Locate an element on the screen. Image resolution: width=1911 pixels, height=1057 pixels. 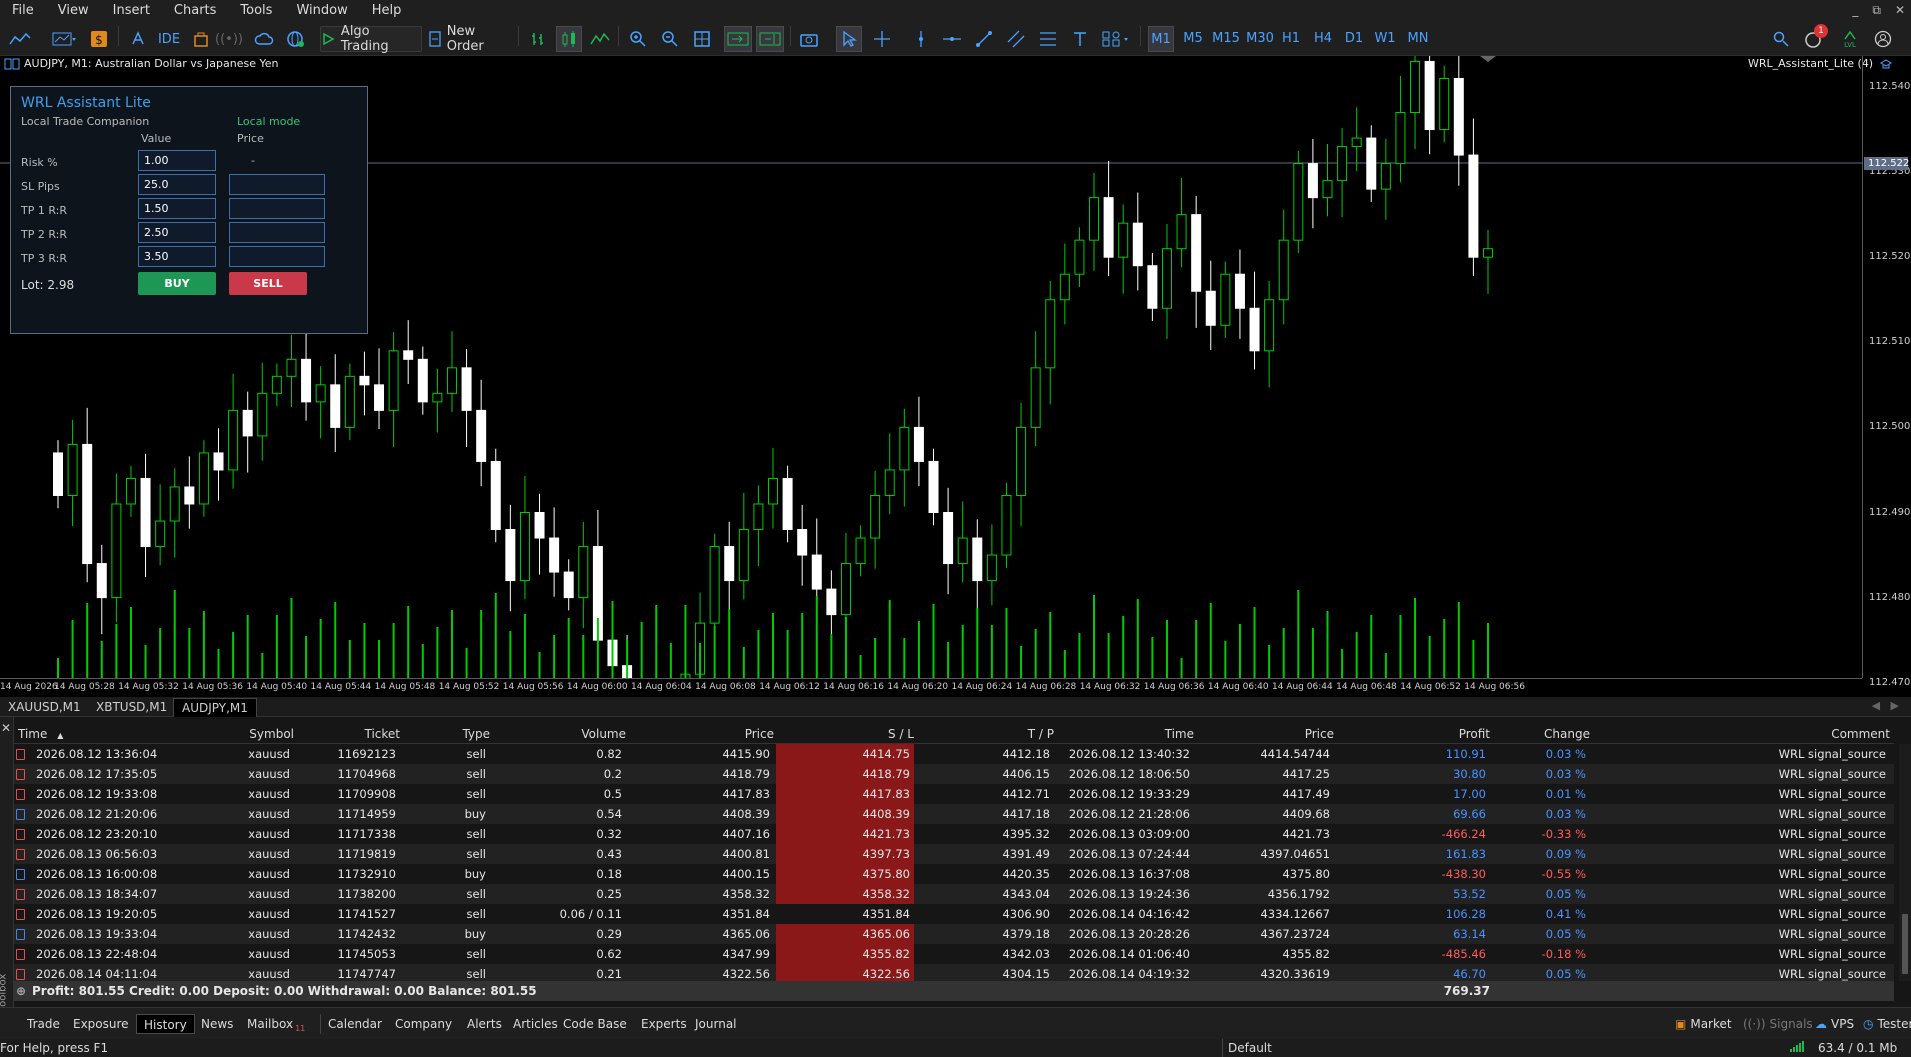
zoom-in-icon is located at coordinates (638, 39).